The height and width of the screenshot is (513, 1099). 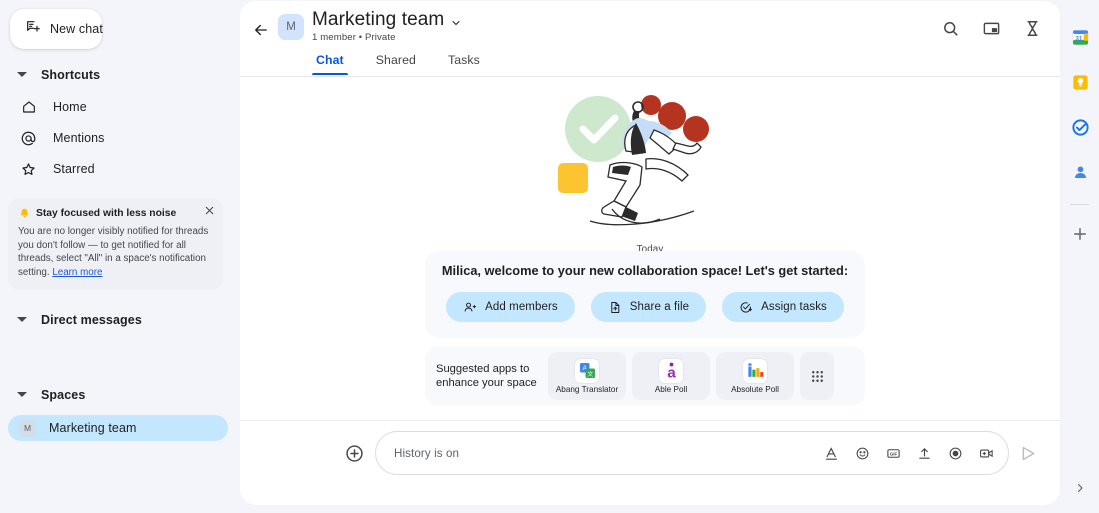 I want to click on svg-text: a, so click(x=671, y=372).